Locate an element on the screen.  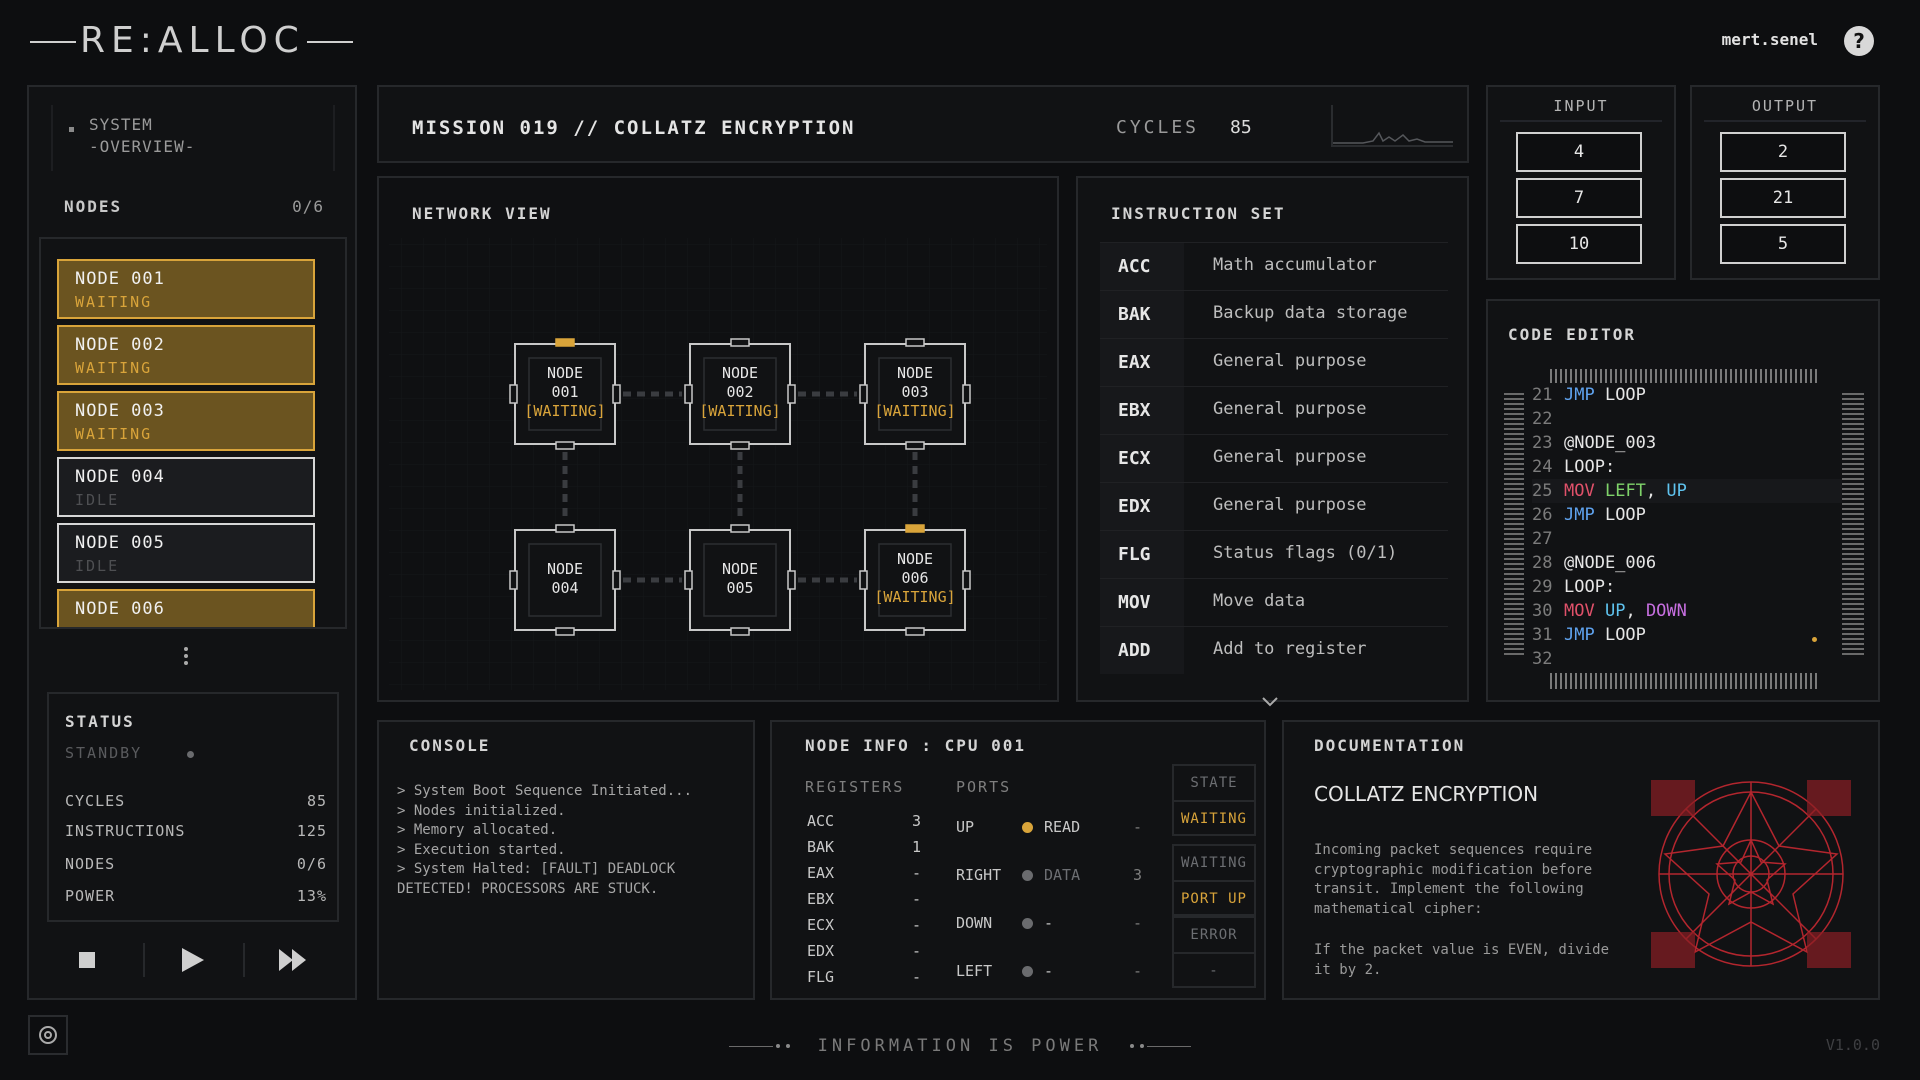
nodes-header: NODES 0/6 is located at coordinates (194, 206).